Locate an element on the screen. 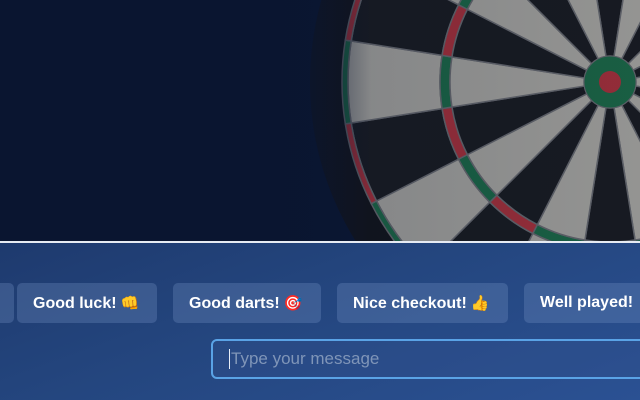 The width and height of the screenshot is (640, 400). thumbs-up-icon: 👍 is located at coordinates (480, 303).